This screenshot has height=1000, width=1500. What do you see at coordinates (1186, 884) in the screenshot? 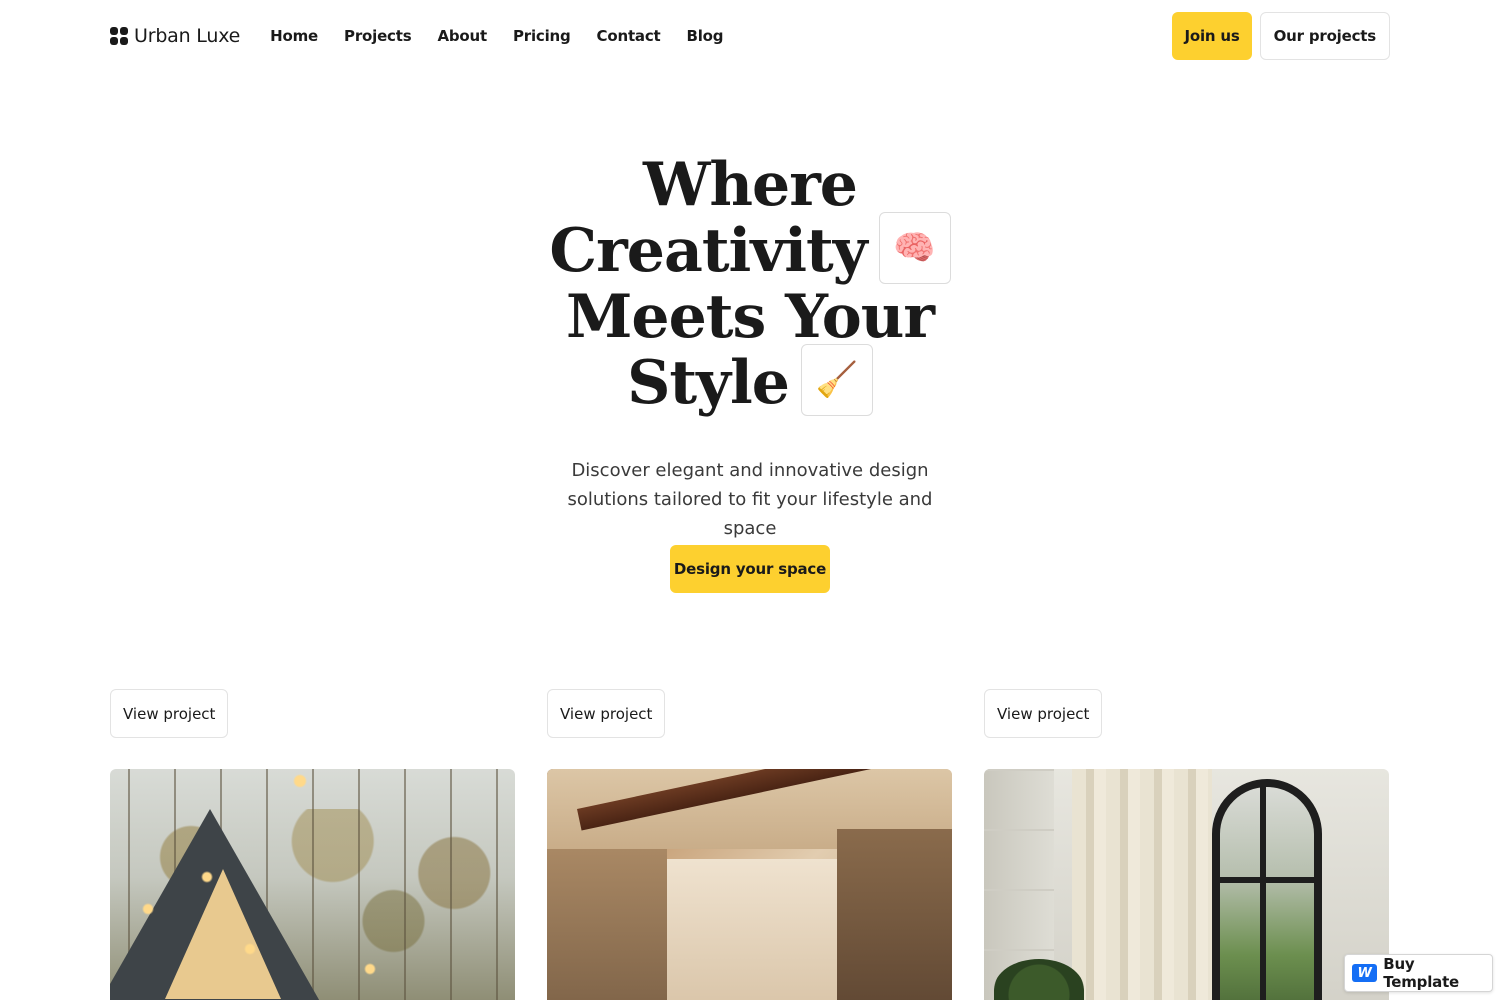
I see `project-image-window` at bounding box center [1186, 884].